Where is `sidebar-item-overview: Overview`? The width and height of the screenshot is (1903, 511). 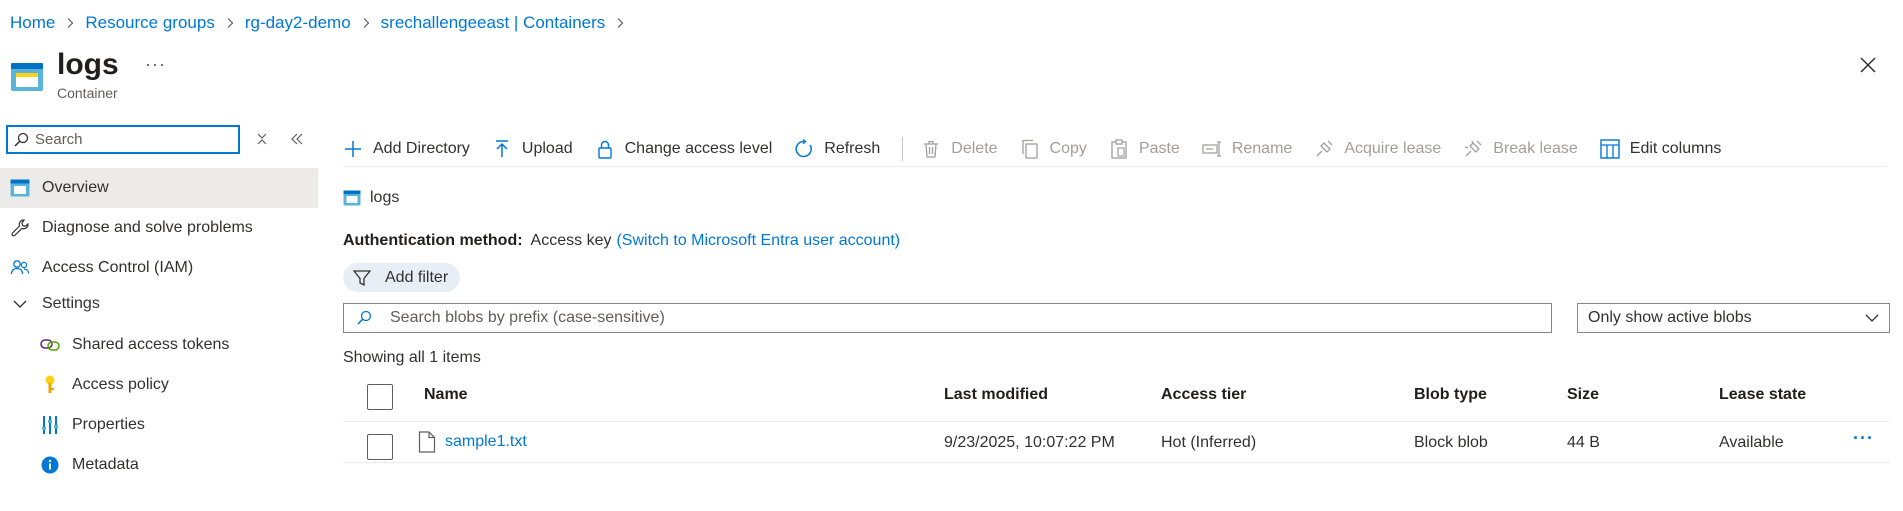
sidebar-item-overview: Overview is located at coordinates (159, 188).